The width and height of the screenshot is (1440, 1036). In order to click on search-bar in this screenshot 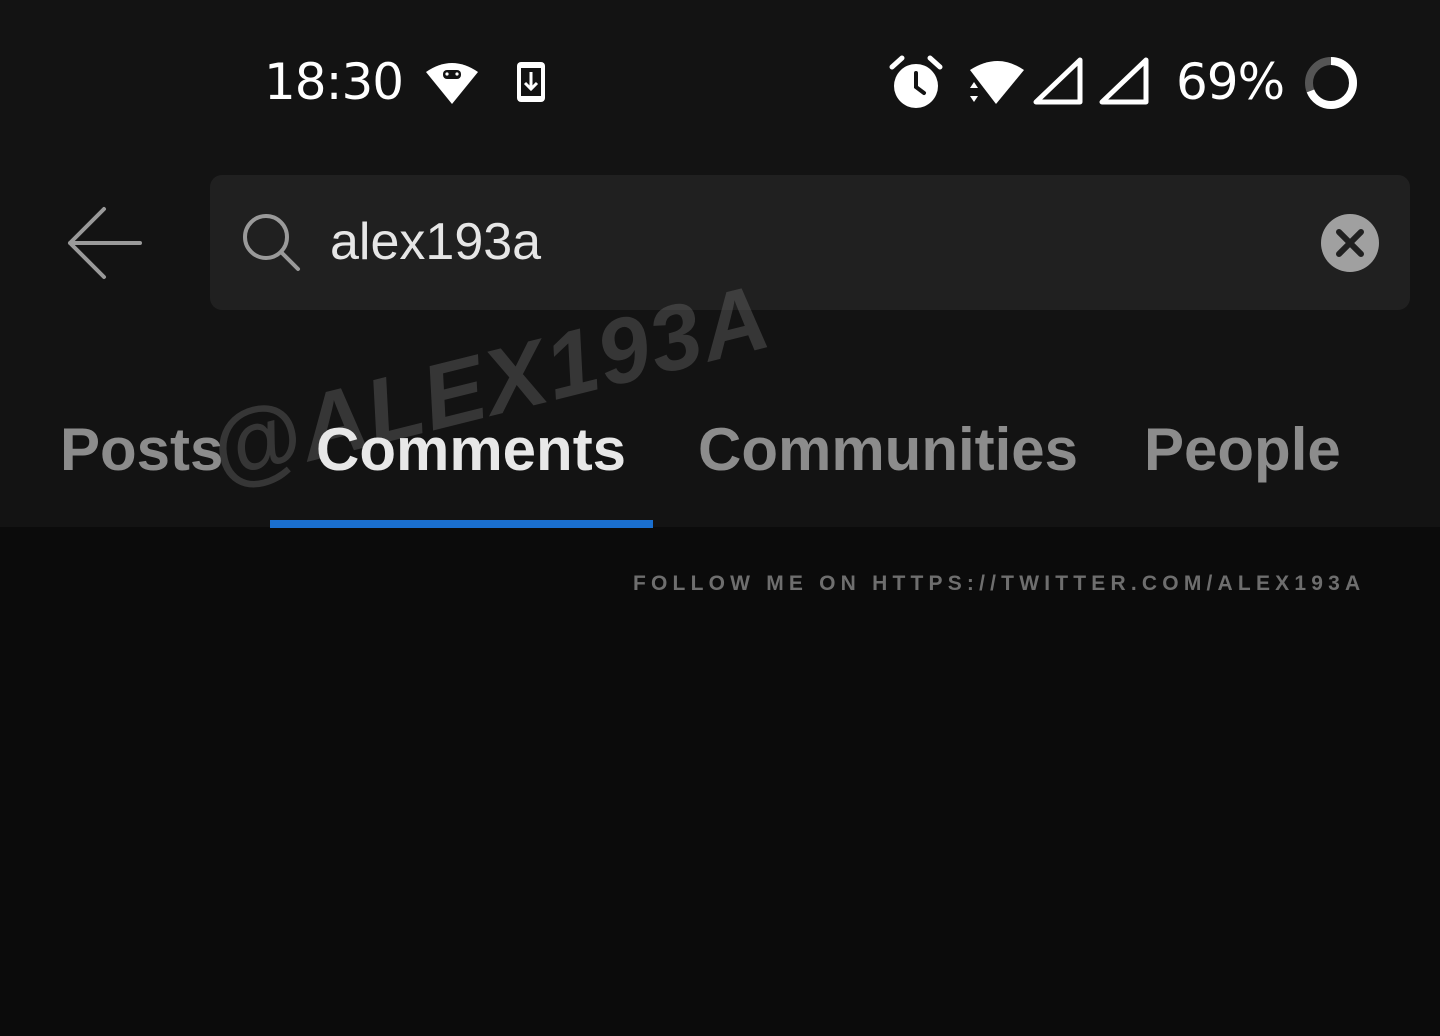, I will do `click(810, 242)`.